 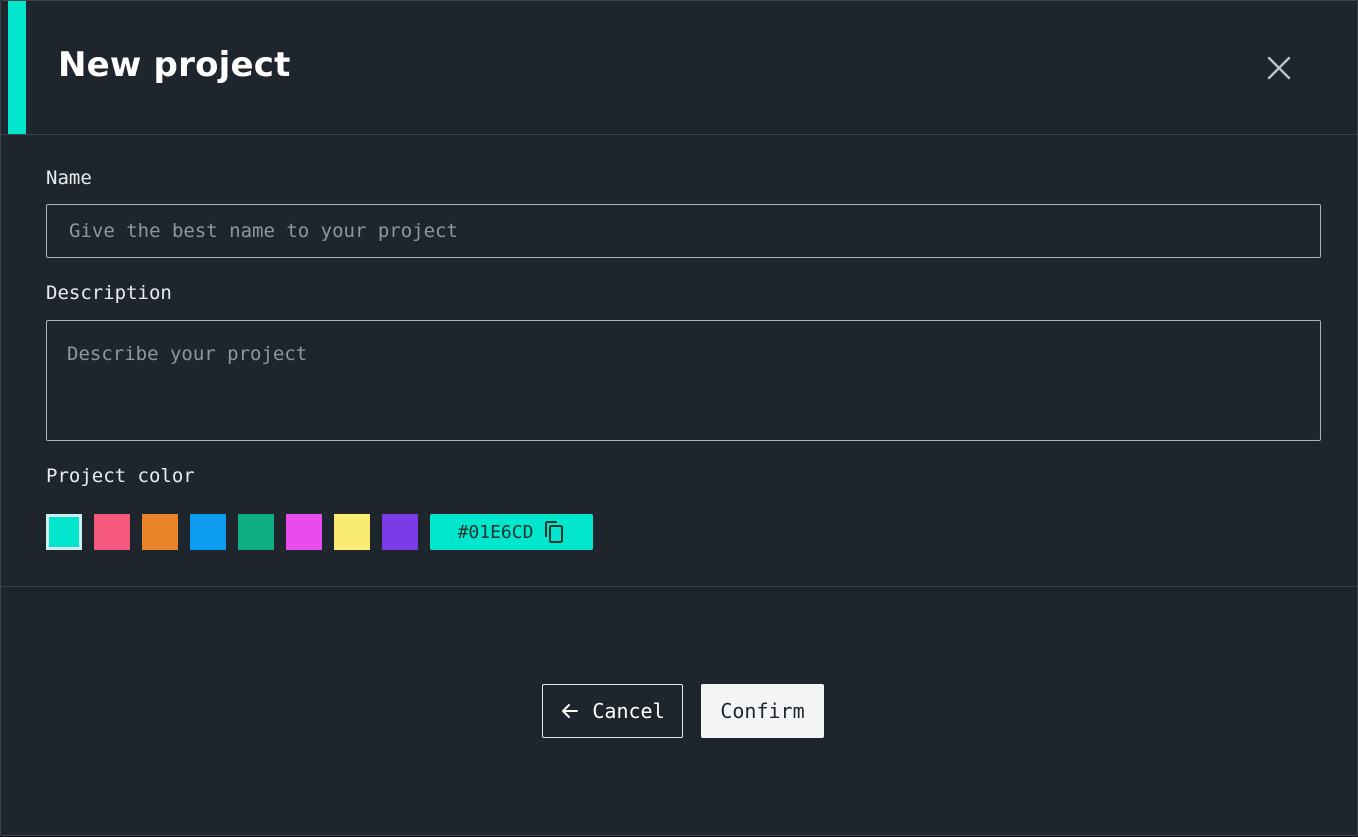 What do you see at coordinates (762, 711) in the screenshot?
I see `confirm-button: Confirm` at bounding box center [762, 711].